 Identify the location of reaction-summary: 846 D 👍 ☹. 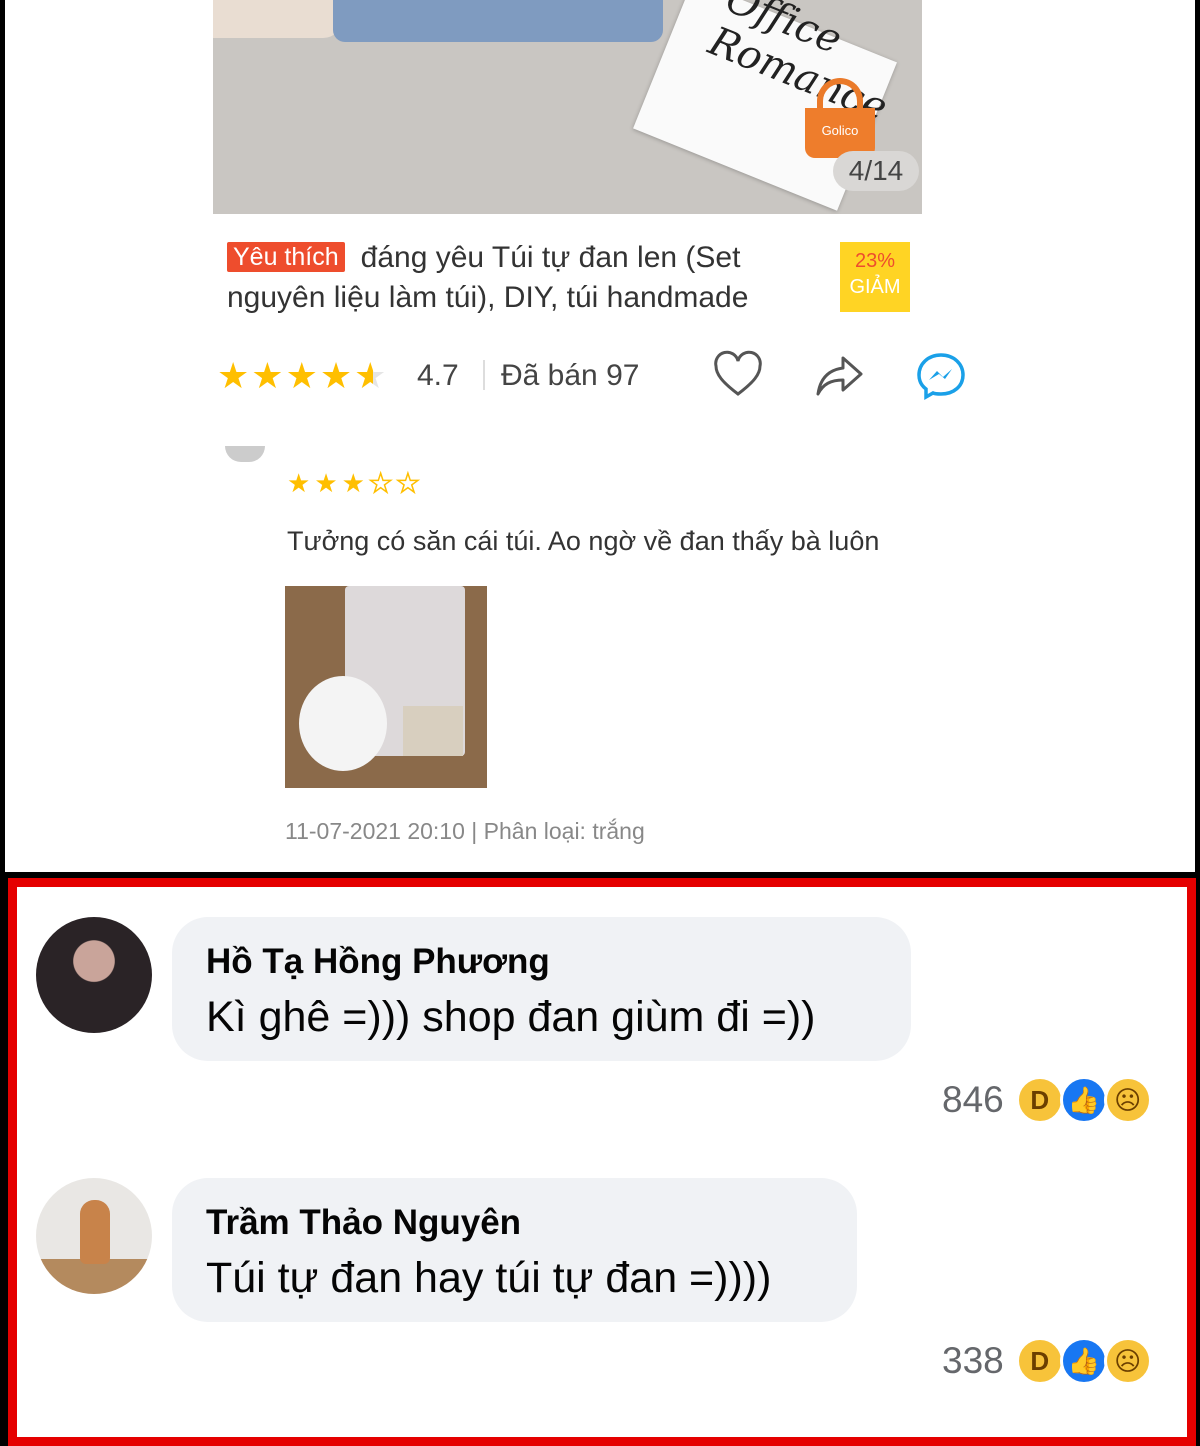
(1047, 1100).